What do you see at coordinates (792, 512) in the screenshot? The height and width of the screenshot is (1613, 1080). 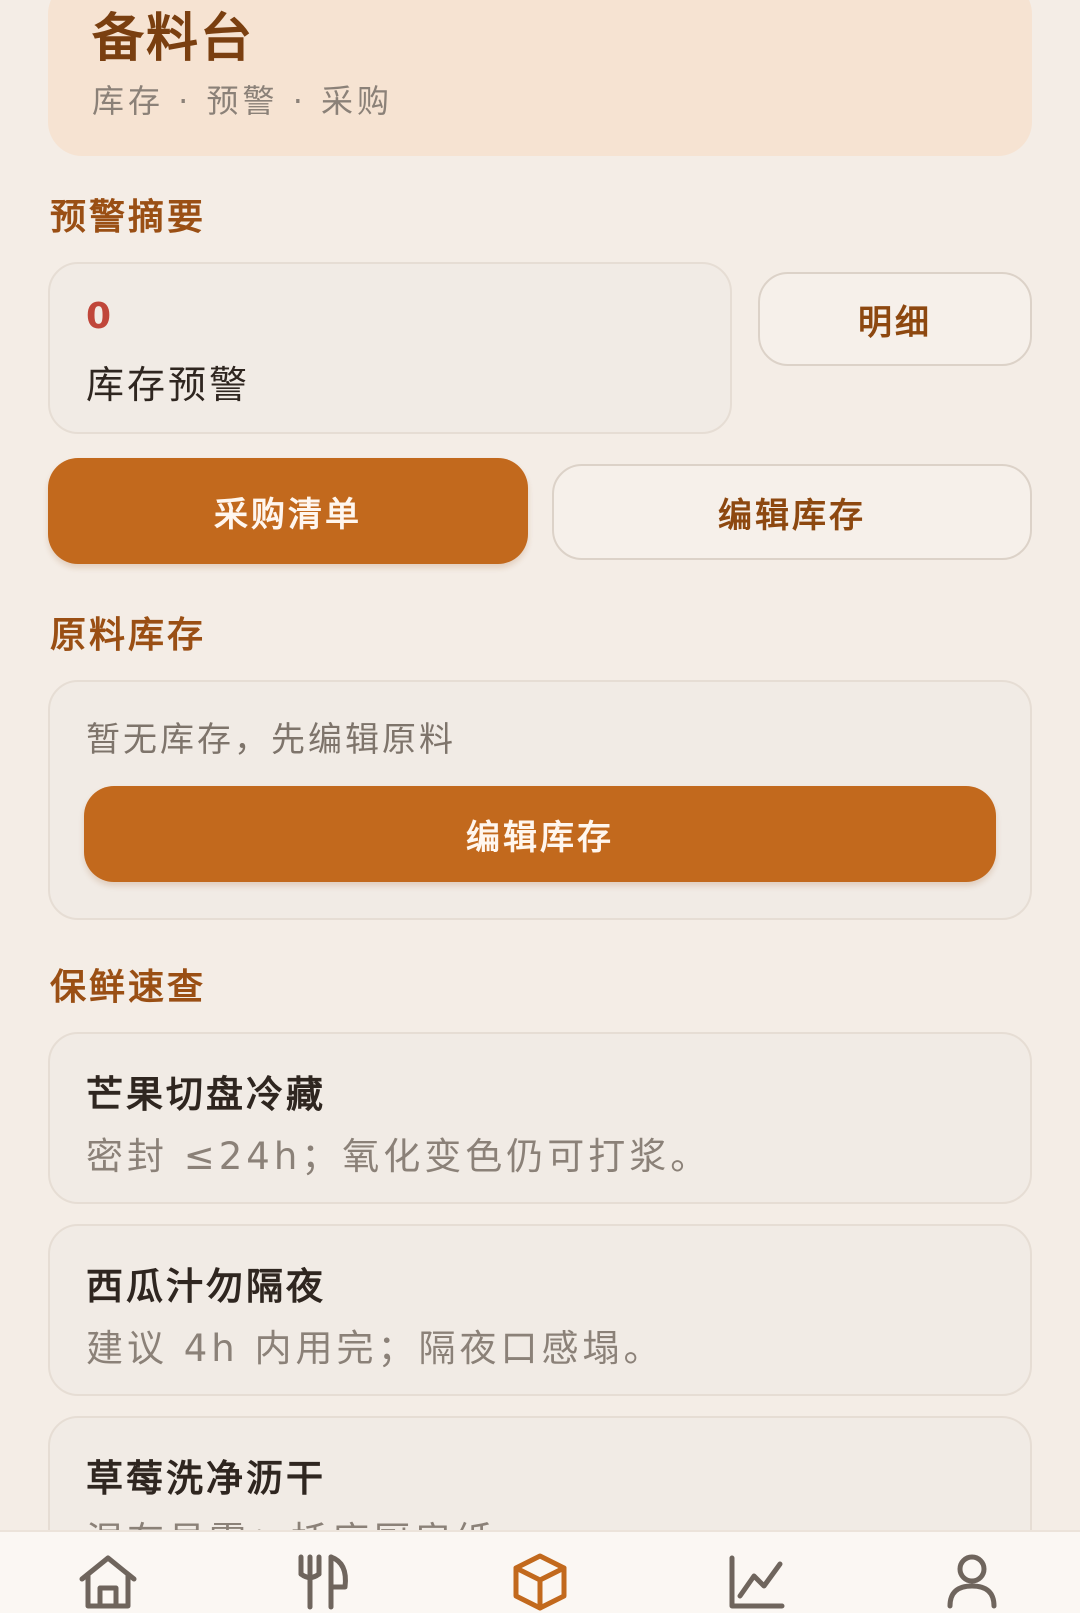 I see `edit-inventory-button: 编辑库存` at bounding box center [792, 512].